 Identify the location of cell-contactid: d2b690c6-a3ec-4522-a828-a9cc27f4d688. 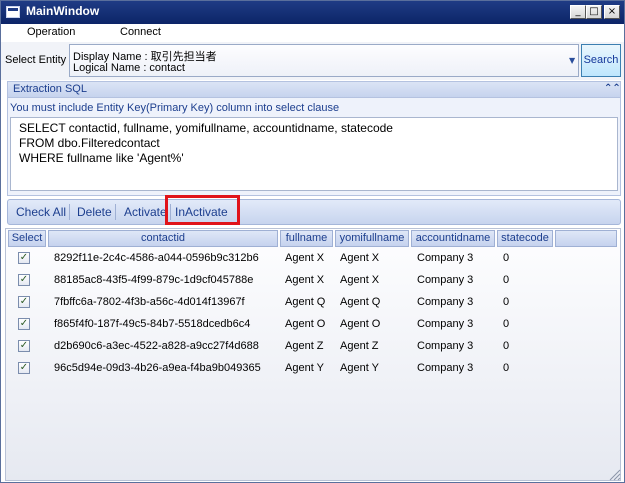
(156, 346).